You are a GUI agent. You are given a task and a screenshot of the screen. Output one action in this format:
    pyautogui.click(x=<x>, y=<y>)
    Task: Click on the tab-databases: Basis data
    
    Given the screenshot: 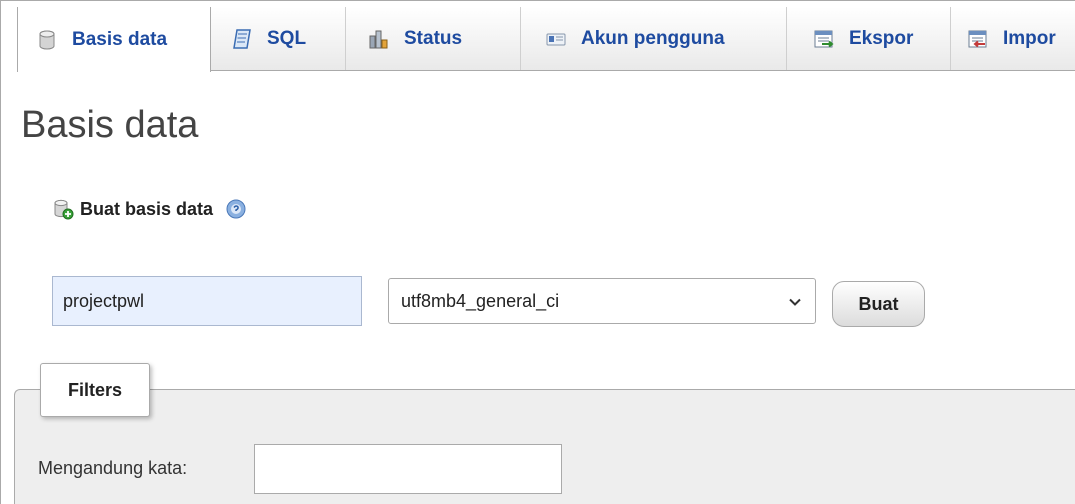 What is the action you would take?
    pyautogui.click(x=114, y=39)
    